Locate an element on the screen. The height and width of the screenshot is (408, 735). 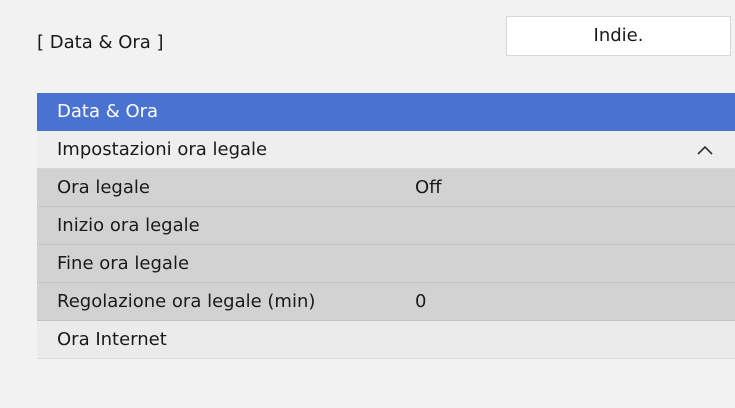
back-button: Indie. is located at coordinates (618, 36).